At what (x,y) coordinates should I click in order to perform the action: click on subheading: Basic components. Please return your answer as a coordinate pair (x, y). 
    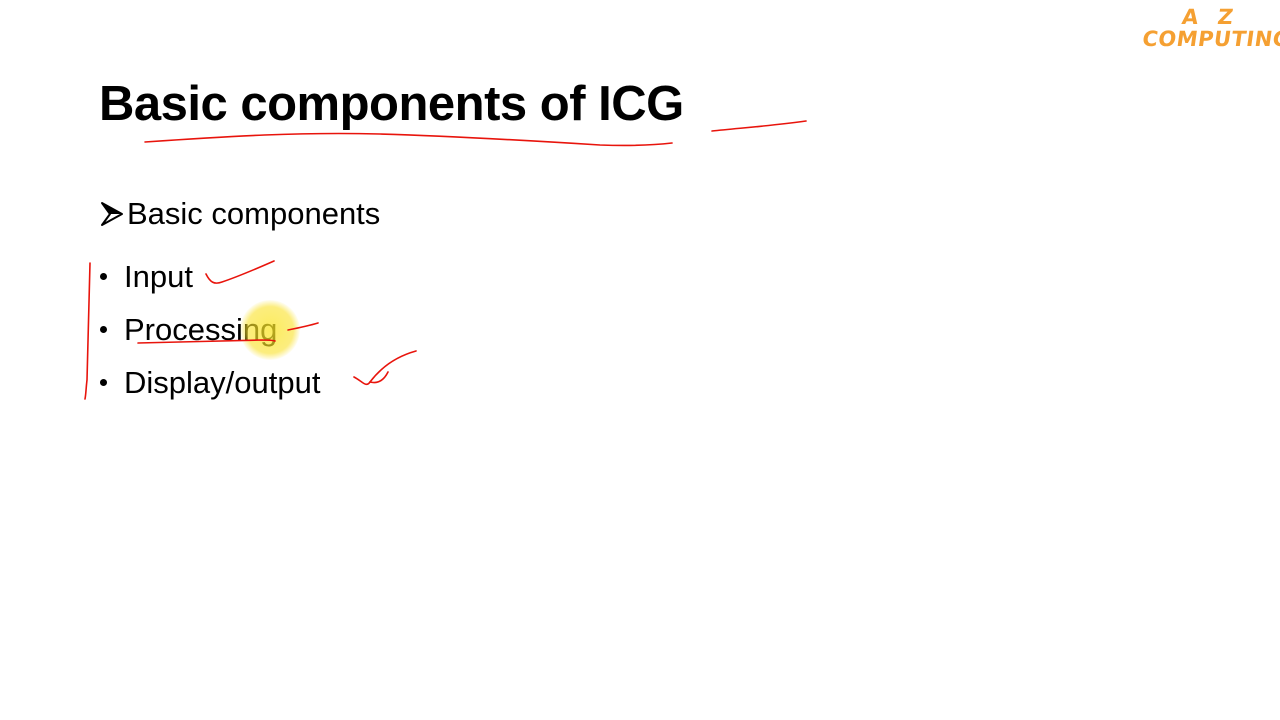
    Looking at the image, I should click on (239, 214).